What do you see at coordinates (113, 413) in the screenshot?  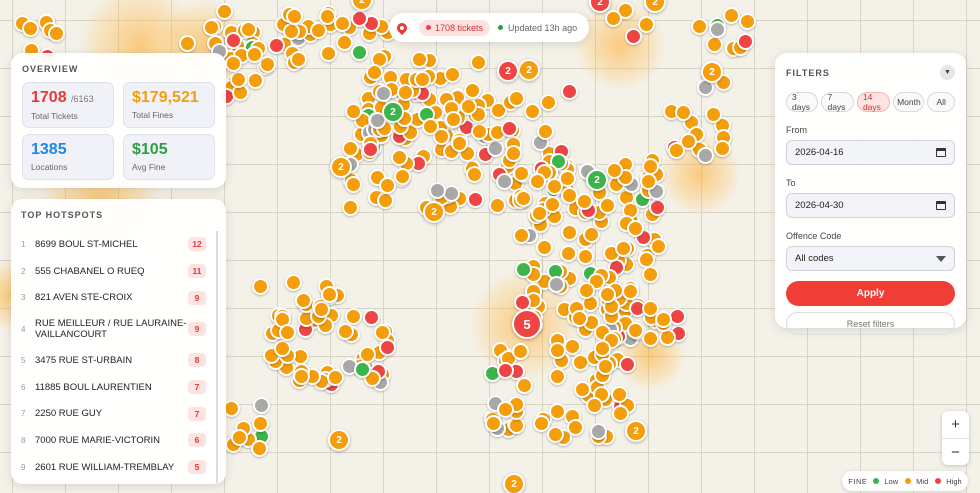 I see `hotspot-item: 7 2250 RUE GUY 7` at bounding box center [113, 413].